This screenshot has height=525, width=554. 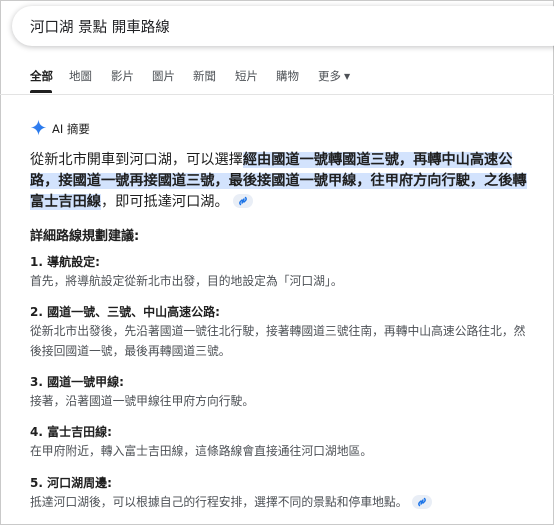 What do you see at coordinates (204, 76) in the screenshot?
I see `tab-news: 新聞` at bounding box center [204, 76].